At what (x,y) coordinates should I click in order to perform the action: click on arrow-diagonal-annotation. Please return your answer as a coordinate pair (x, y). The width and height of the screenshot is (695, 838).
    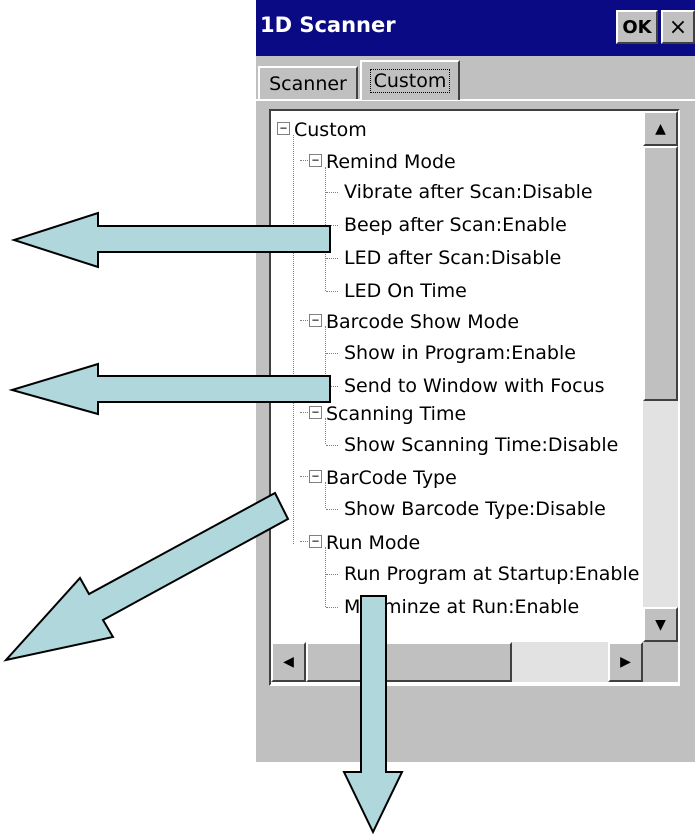
    Looking at the image, I should click on (146, 576).